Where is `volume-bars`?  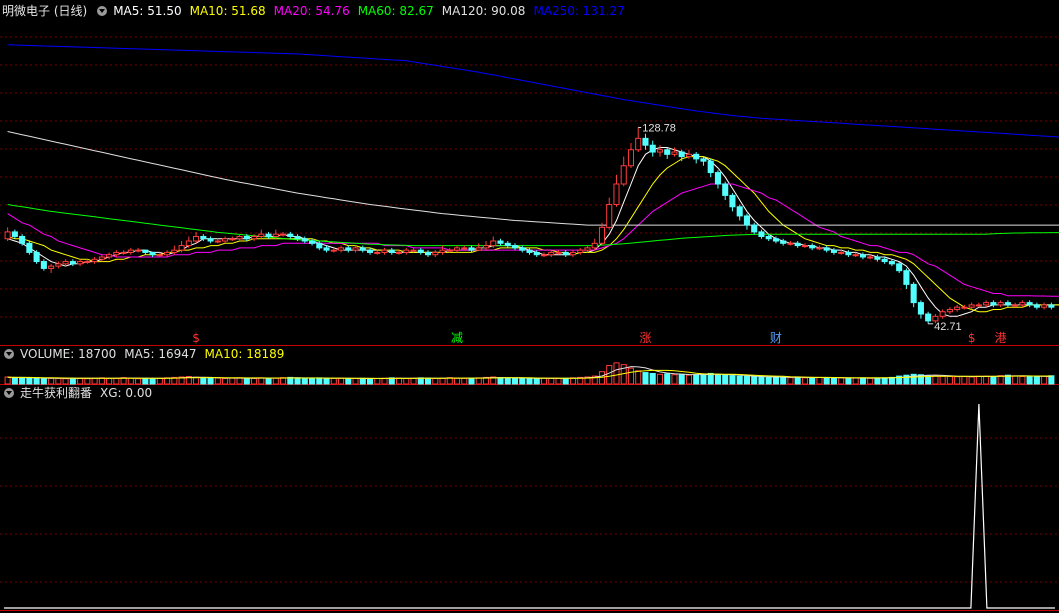
volume-bars is located at coordinates (529, 373).